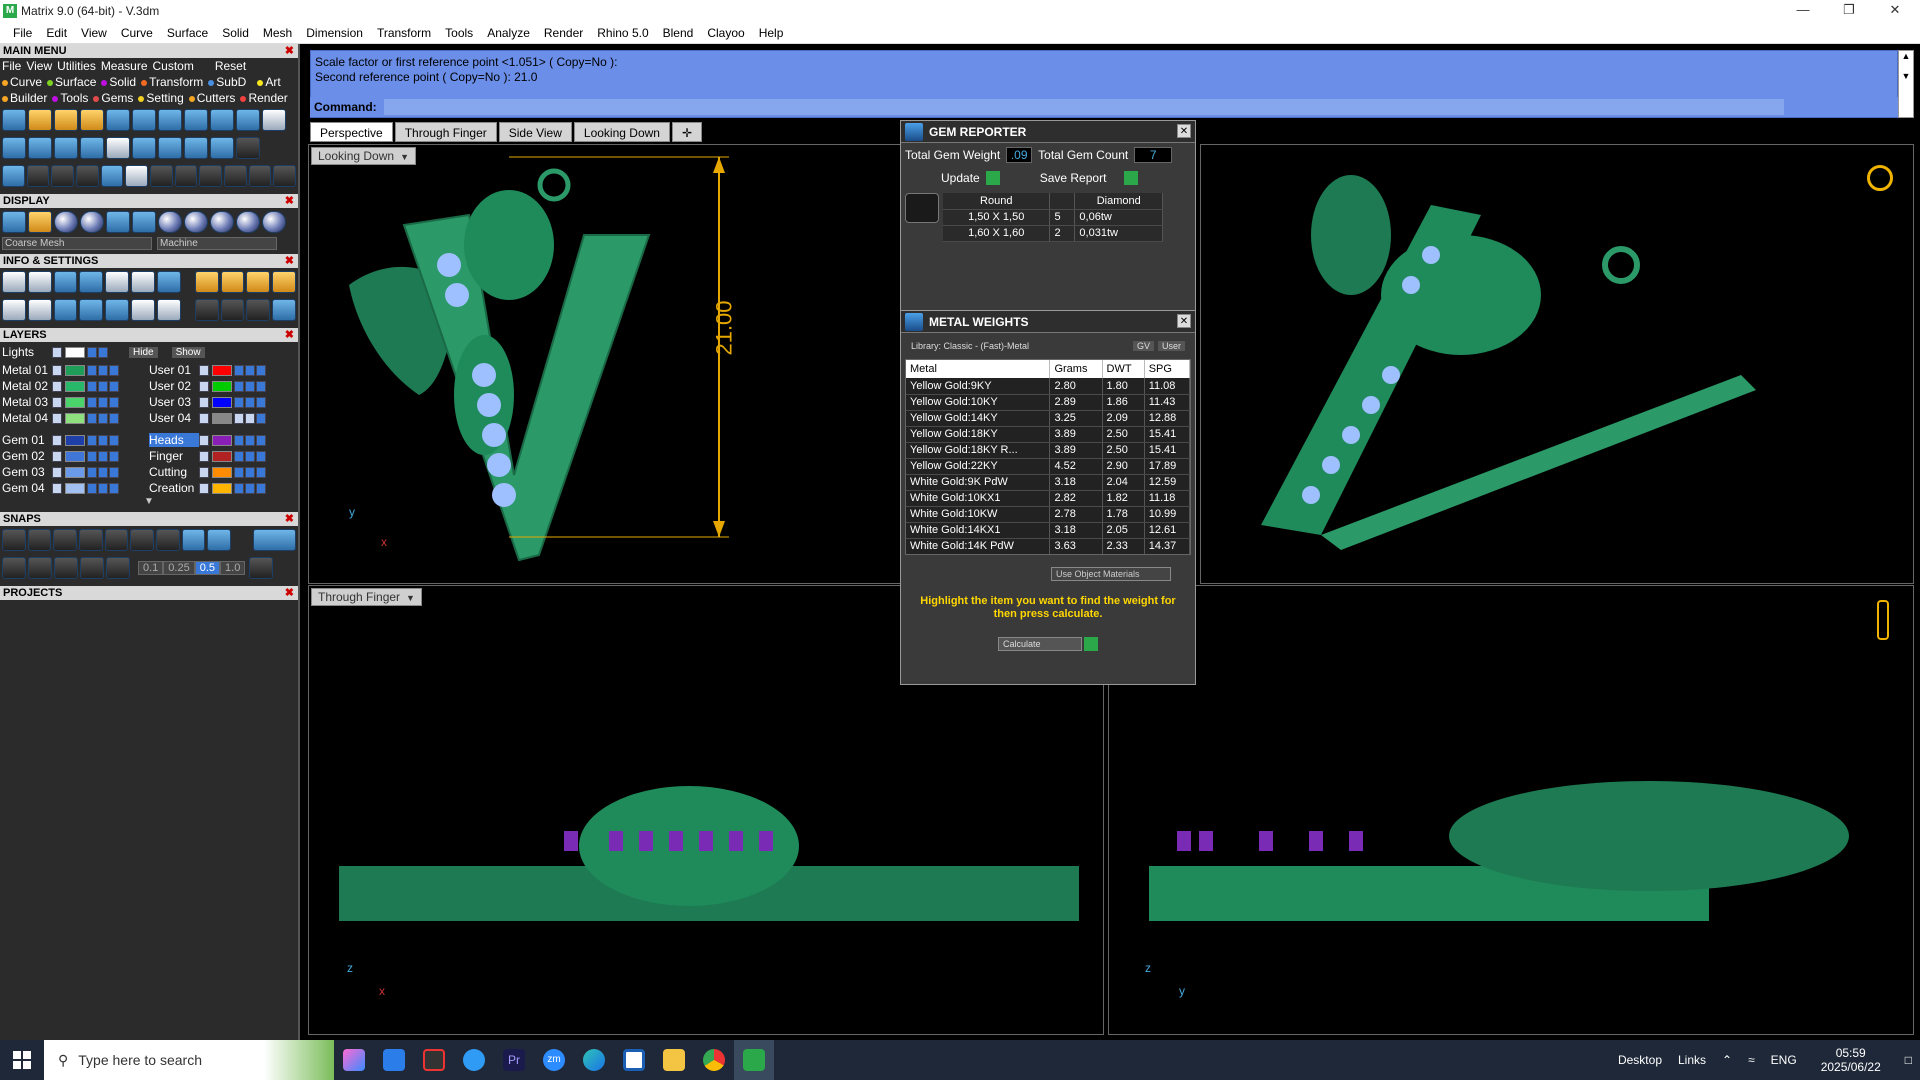 The height and width of the screenshot is (1080, 1920). I want to click on table-row: Yellow Gold:18KY 3.89 2.50 15.41, so click(1048, 434).